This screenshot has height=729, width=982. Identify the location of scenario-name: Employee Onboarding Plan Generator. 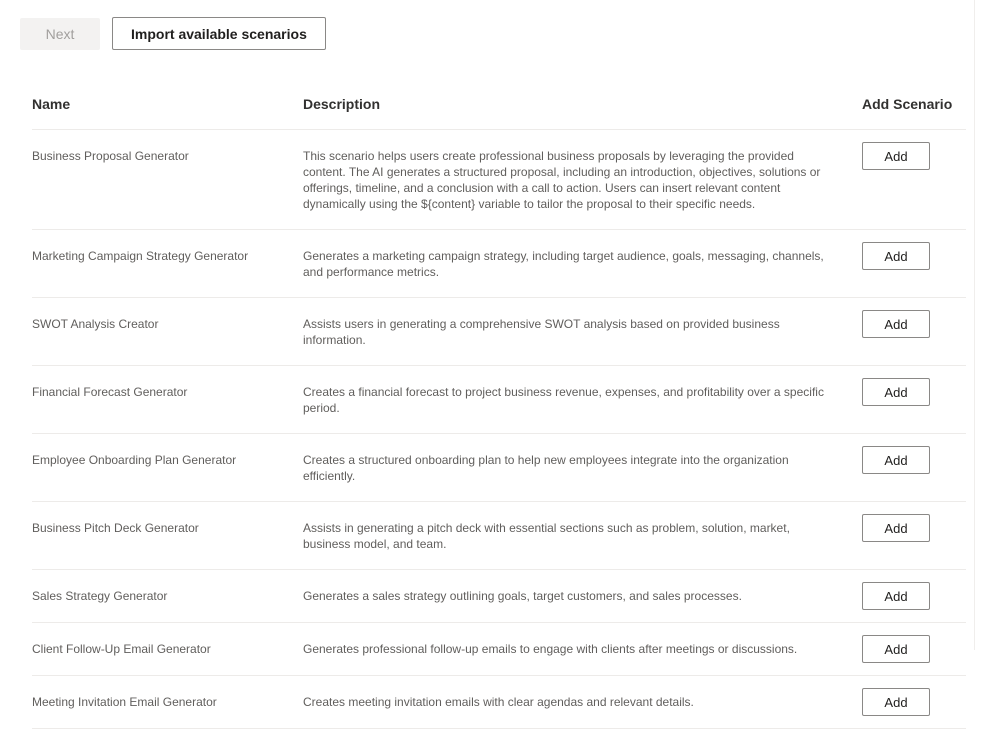
(167, 467).